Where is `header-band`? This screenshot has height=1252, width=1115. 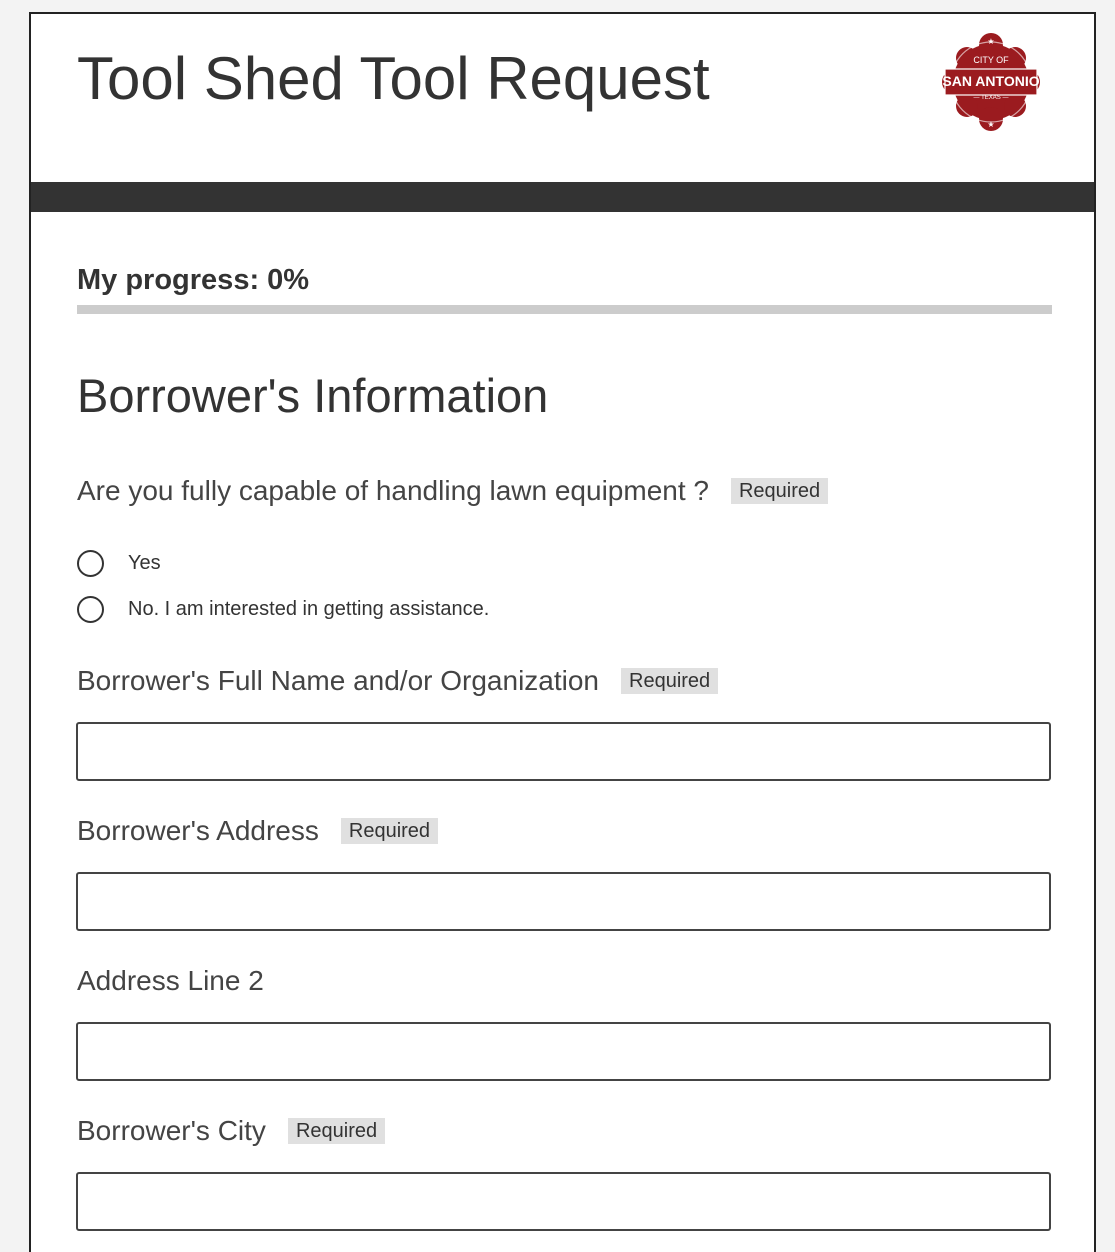
header-band is located at coordinates (562, 197).